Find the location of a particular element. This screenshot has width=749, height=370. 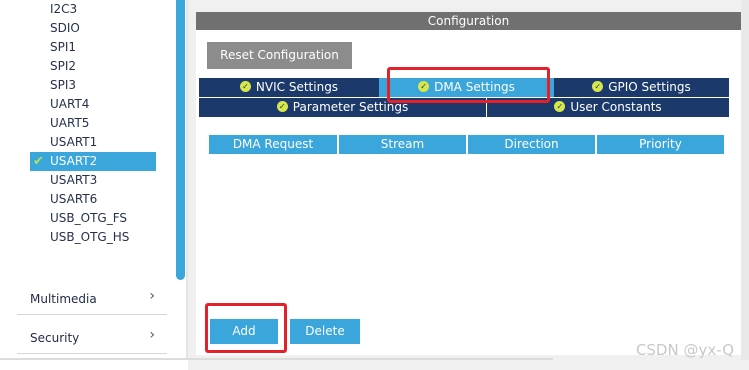

add-button: Add is located at coordinates (244, 331).